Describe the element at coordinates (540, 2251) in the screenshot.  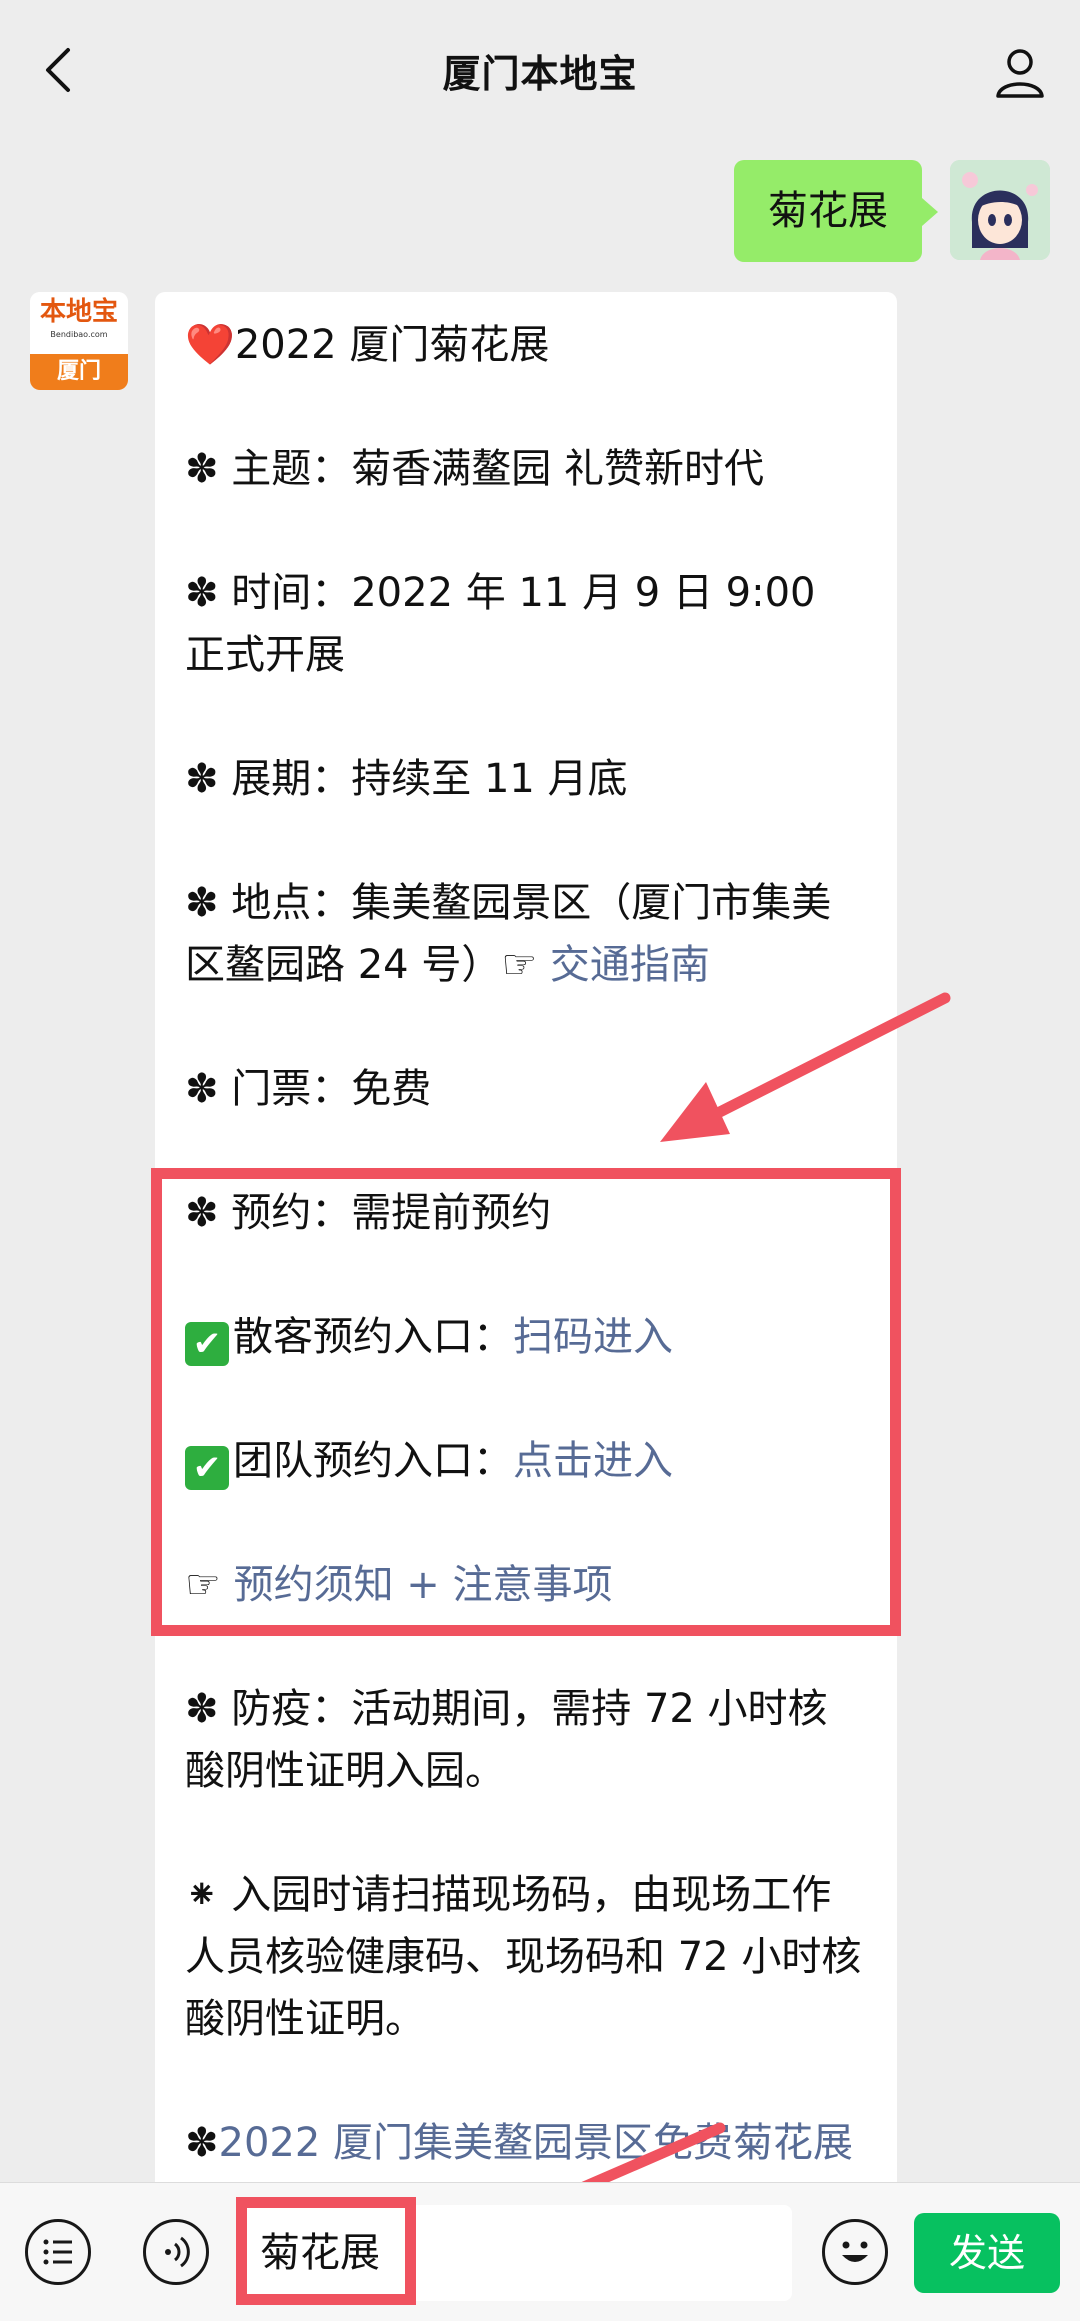
I see `input-bar: 菊花展 发送` at that location.